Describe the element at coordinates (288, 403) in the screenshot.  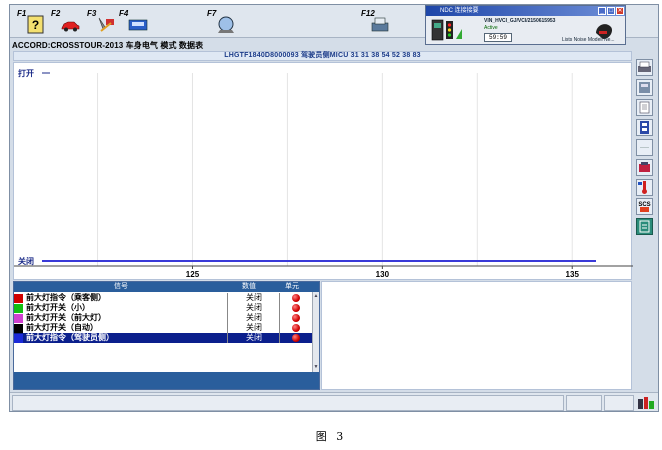
I see `status-segment-main` at that location.